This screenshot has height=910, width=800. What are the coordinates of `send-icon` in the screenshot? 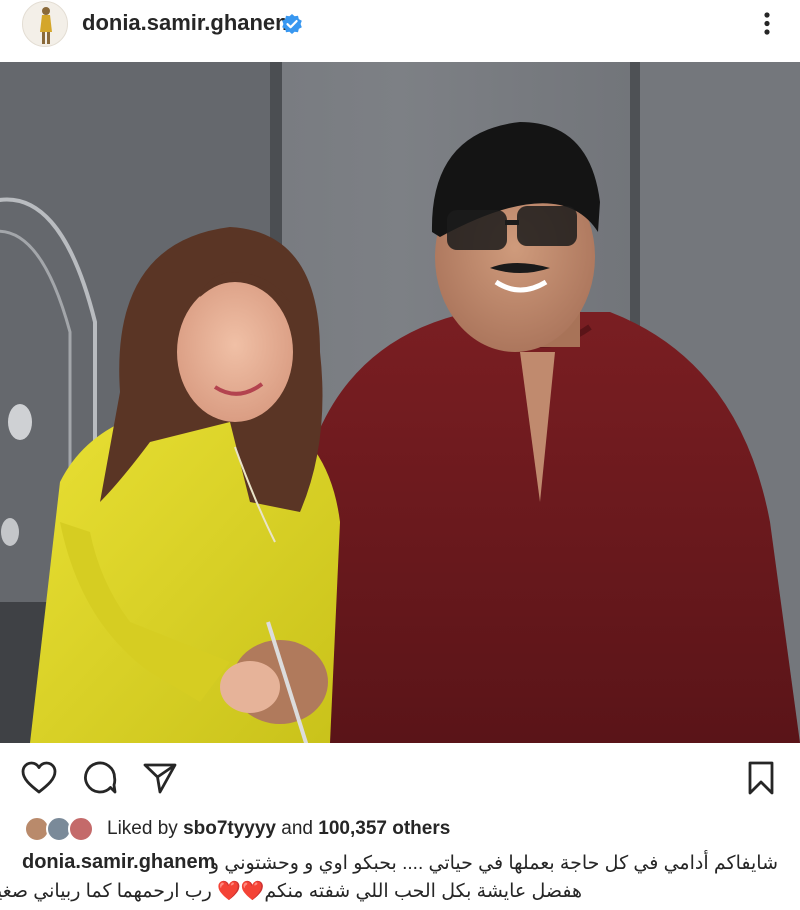 It's located at (160, 778).